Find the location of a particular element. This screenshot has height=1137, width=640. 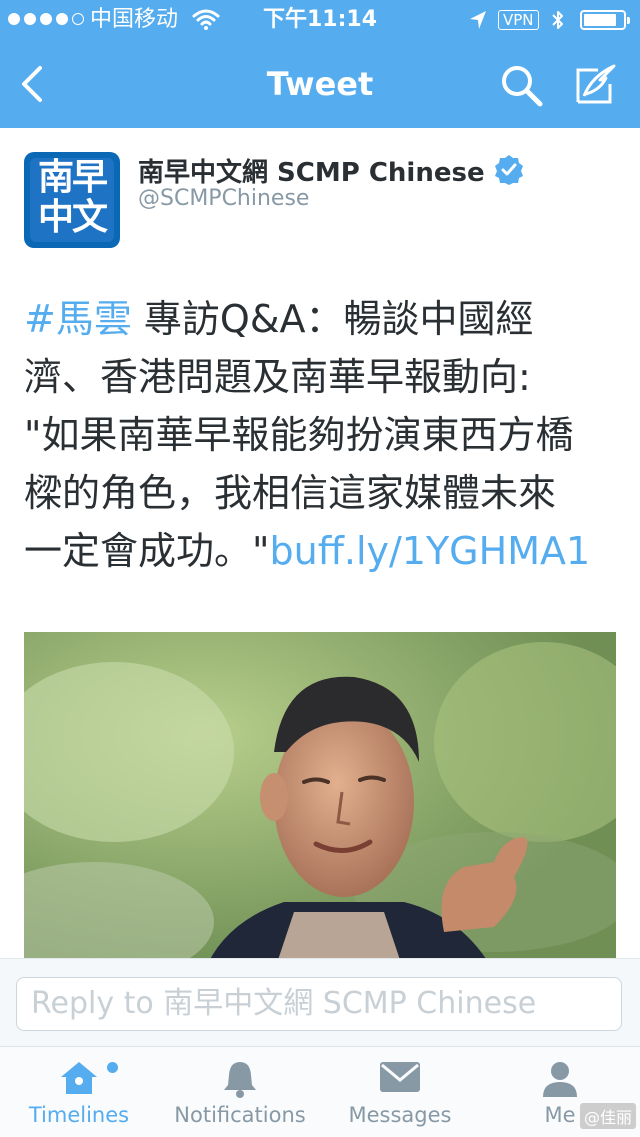

status-time: 下午11:14 is located at coordinates (320, 19).